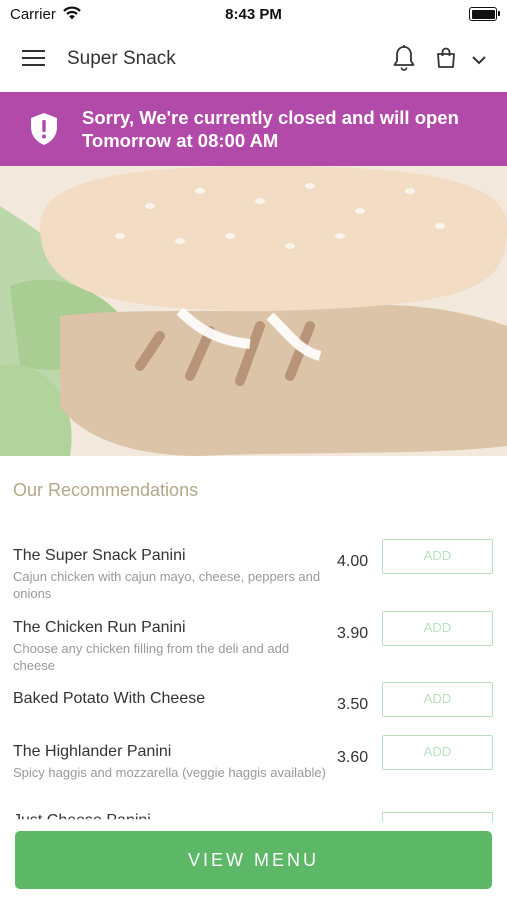 Image resolution: width=507 pixels, height=900 pixels. I want to click on hamburger-menu-icon, so click(33, 59).